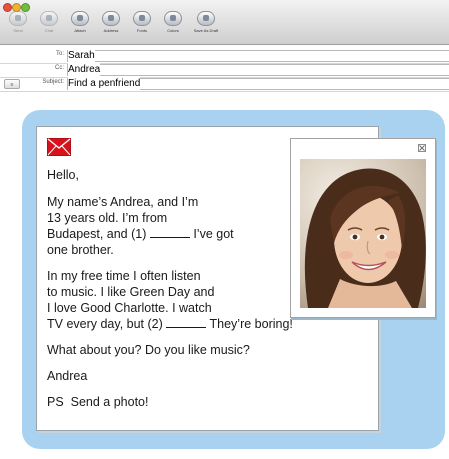 Image resolution: width=449 pixels, height=459 pixels. Describe the element at coordinates (249, 324) in the screenshot. I see `body-line-part: They’re boring!` at that location.